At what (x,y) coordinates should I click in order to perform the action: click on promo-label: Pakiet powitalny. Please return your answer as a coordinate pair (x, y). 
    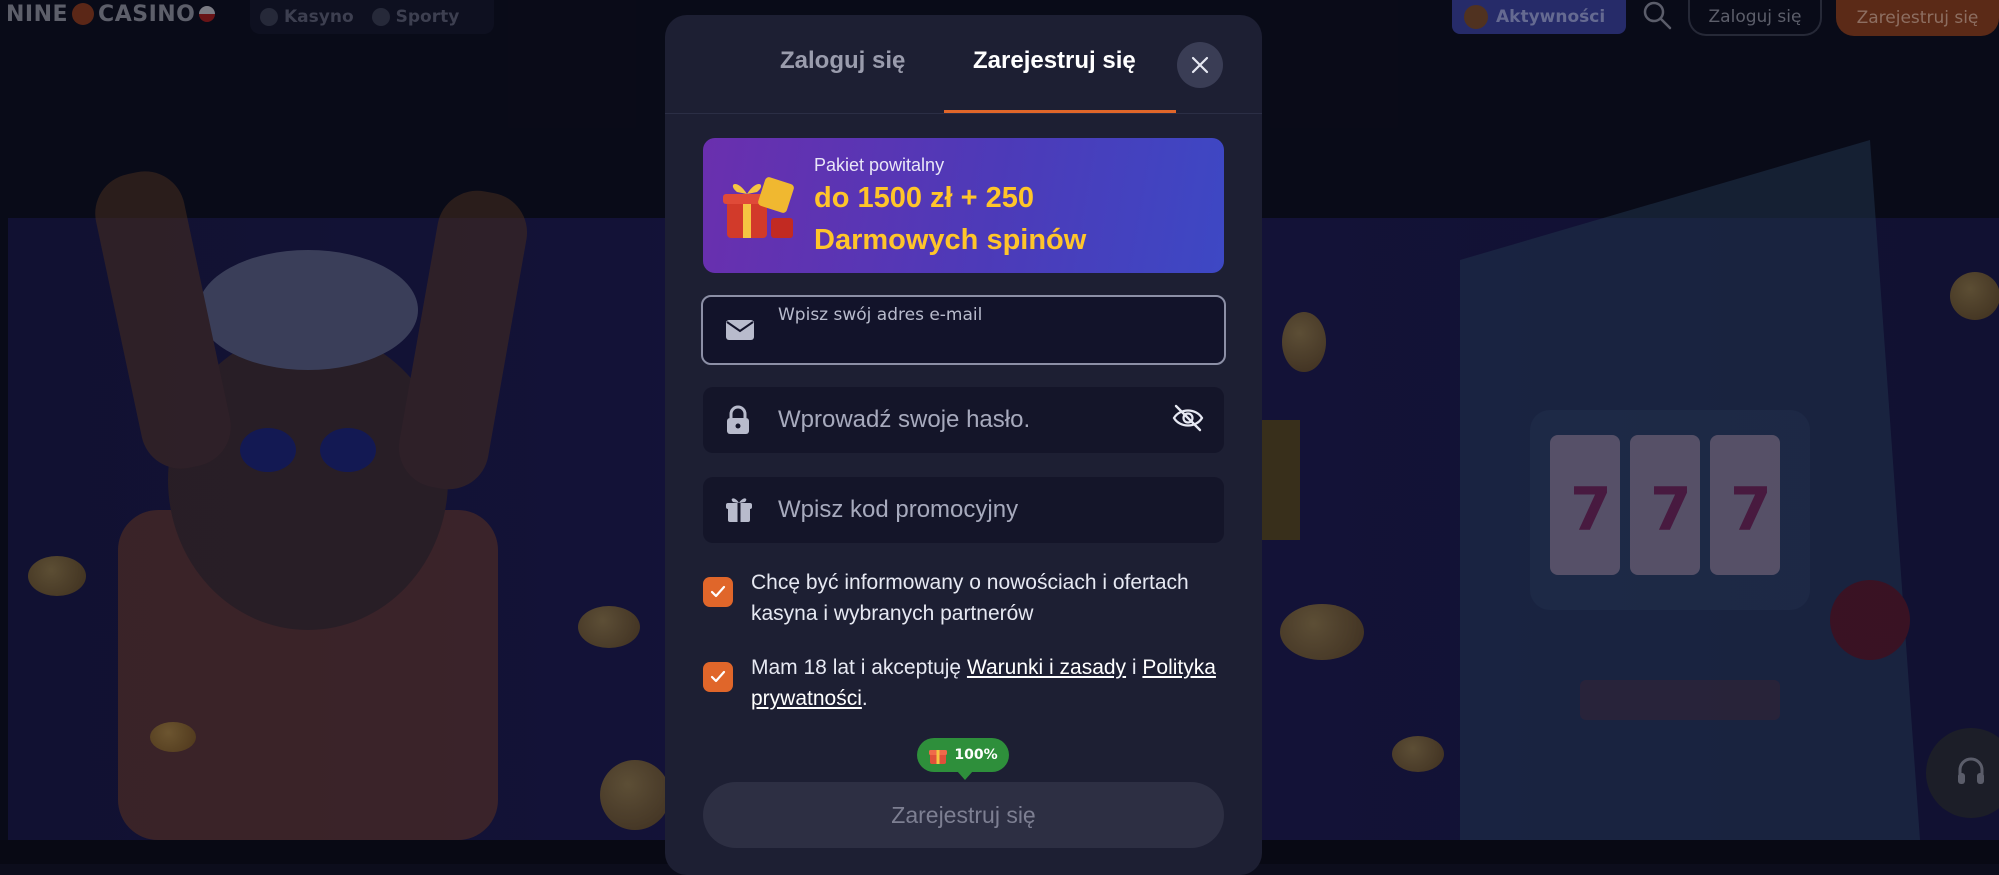
    Looking at the image, I should click on (879, 165).